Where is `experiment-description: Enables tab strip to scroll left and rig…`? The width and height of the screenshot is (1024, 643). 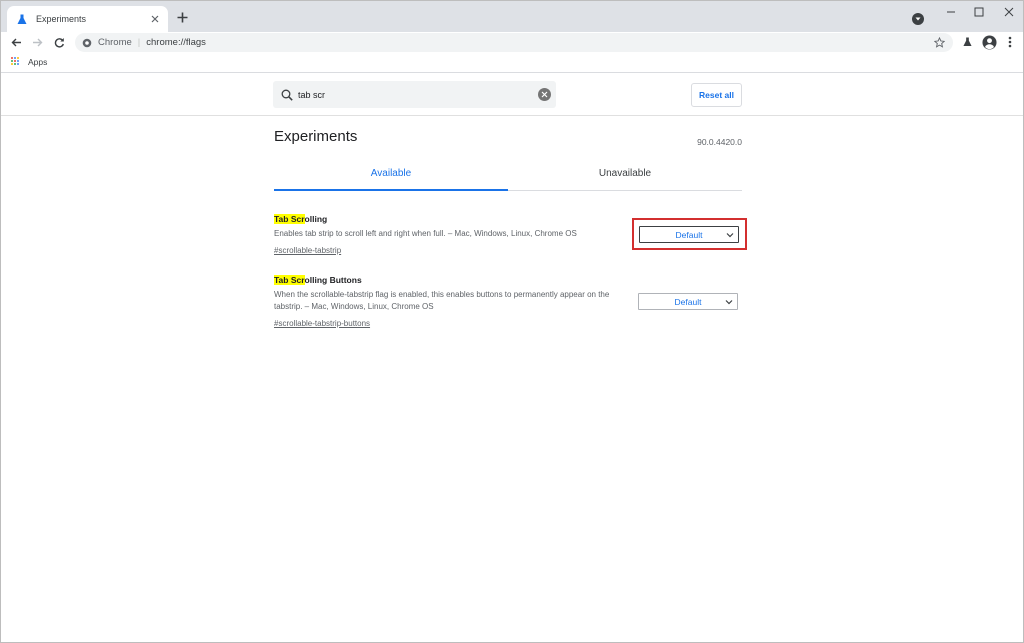
experiment-description: Enables tab strip to scroll left and rig… is located at coordinates (425, 233).